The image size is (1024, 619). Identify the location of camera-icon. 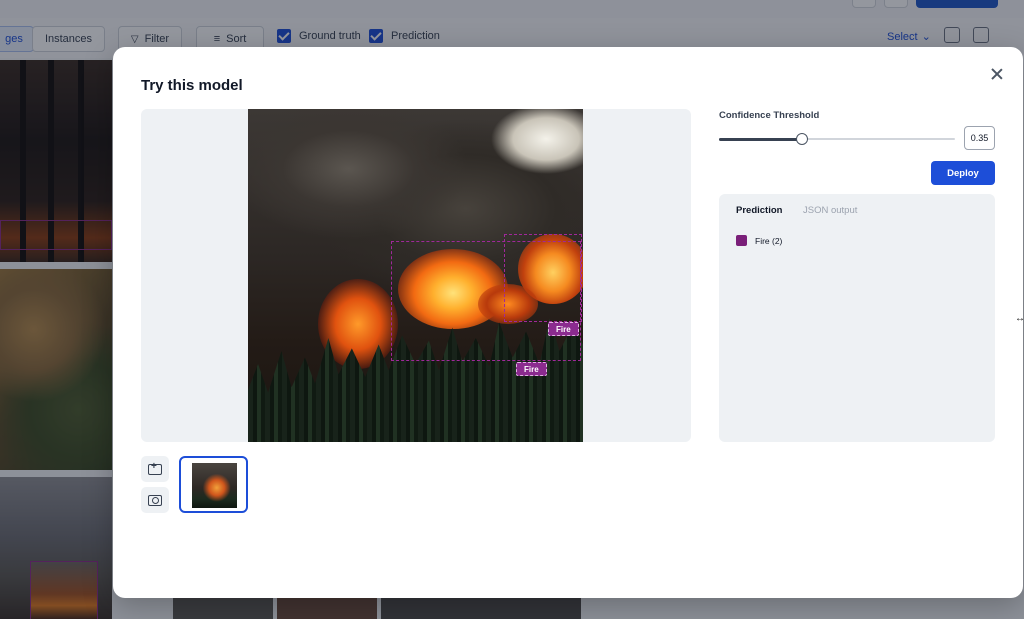
(155, 500).